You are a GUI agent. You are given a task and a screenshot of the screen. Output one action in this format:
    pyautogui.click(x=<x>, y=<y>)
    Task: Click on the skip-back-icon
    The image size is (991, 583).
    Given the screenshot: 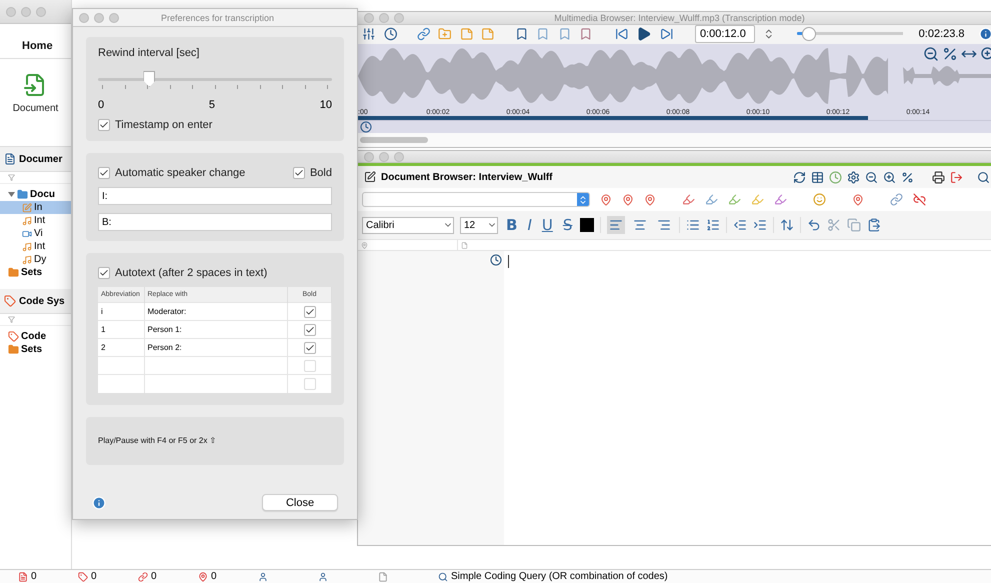 What is the action you would take?
    pyautogui.click(x=621, y=34)
    